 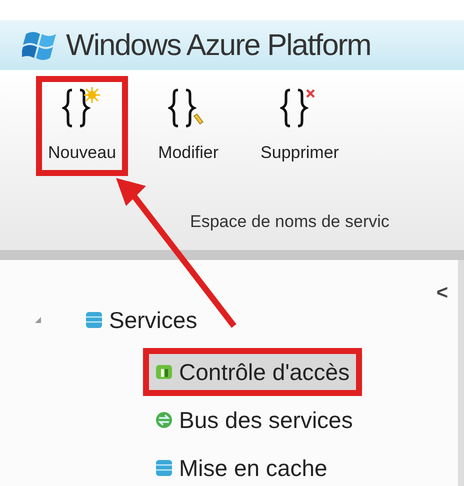 I want to click on tree-item: Mise en cache, so click(x=241, y=467).